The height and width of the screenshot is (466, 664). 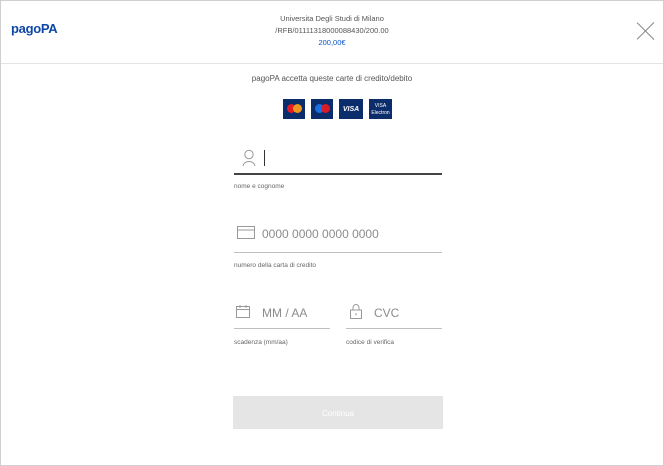 What do you see at coordinates (337, 109) in the screenshot?
I see `card-logos: VISA VISA Electron` at bounding box center [337, 109].